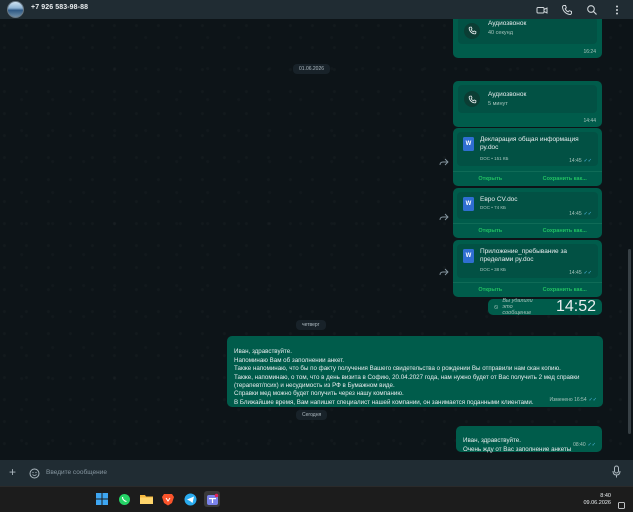 Image resolution: width=633 pixels, height=512 pixels. Describe the element at coordinates (592, 9) in the screenshot. I see `search-icon` at that location.